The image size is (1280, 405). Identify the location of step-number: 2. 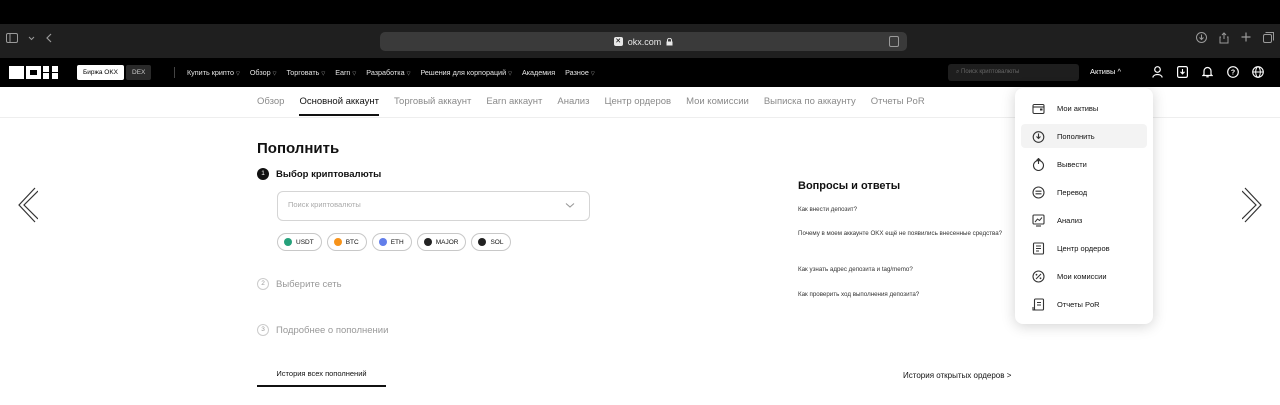
(263, 284).